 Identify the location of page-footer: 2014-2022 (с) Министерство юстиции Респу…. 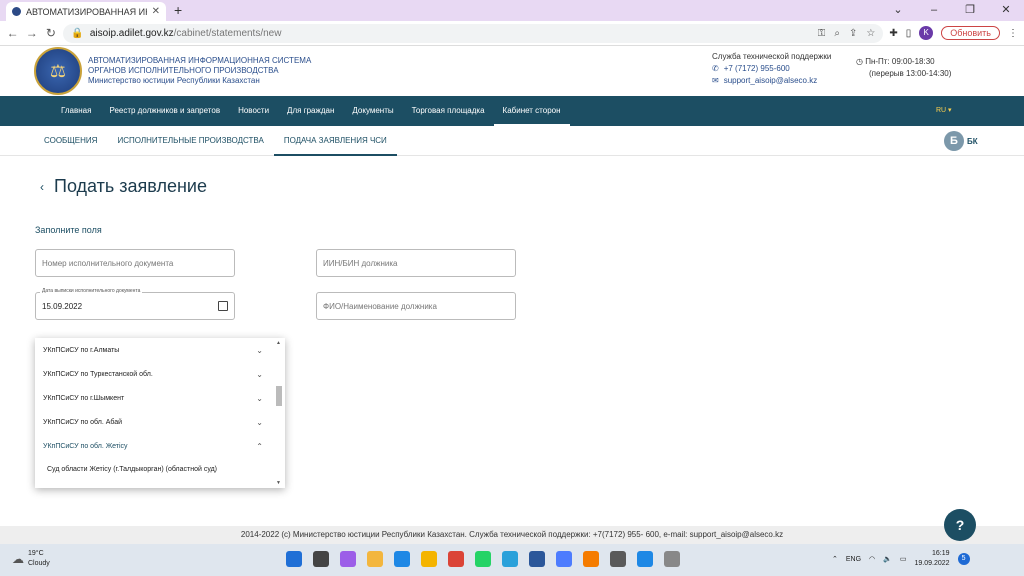
(512, 535).